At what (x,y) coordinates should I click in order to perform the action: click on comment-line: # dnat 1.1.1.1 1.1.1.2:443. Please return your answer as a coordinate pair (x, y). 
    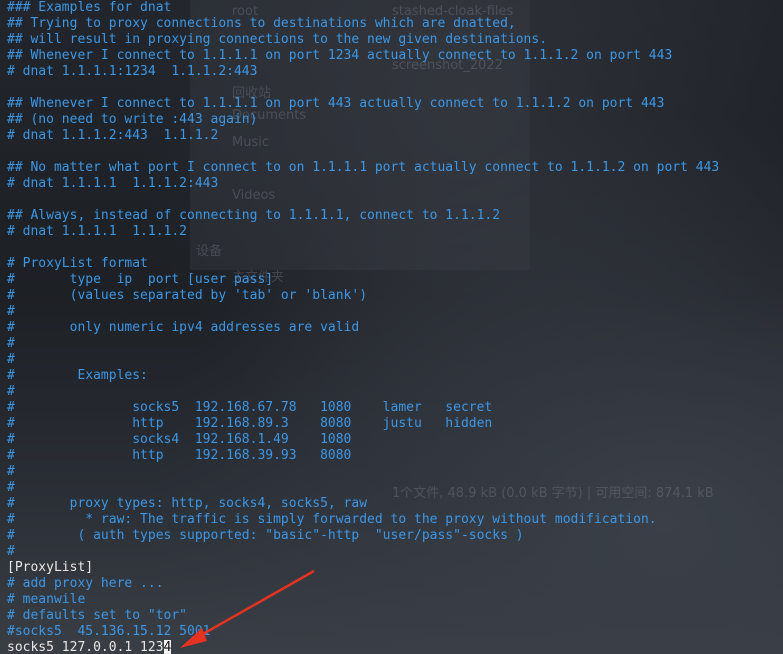
    Looking at the image, I should click on (395, 184).